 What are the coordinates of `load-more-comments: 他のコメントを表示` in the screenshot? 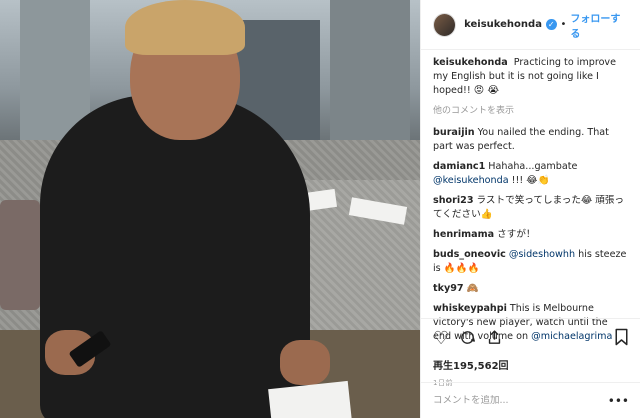 It's located at (530, 111).